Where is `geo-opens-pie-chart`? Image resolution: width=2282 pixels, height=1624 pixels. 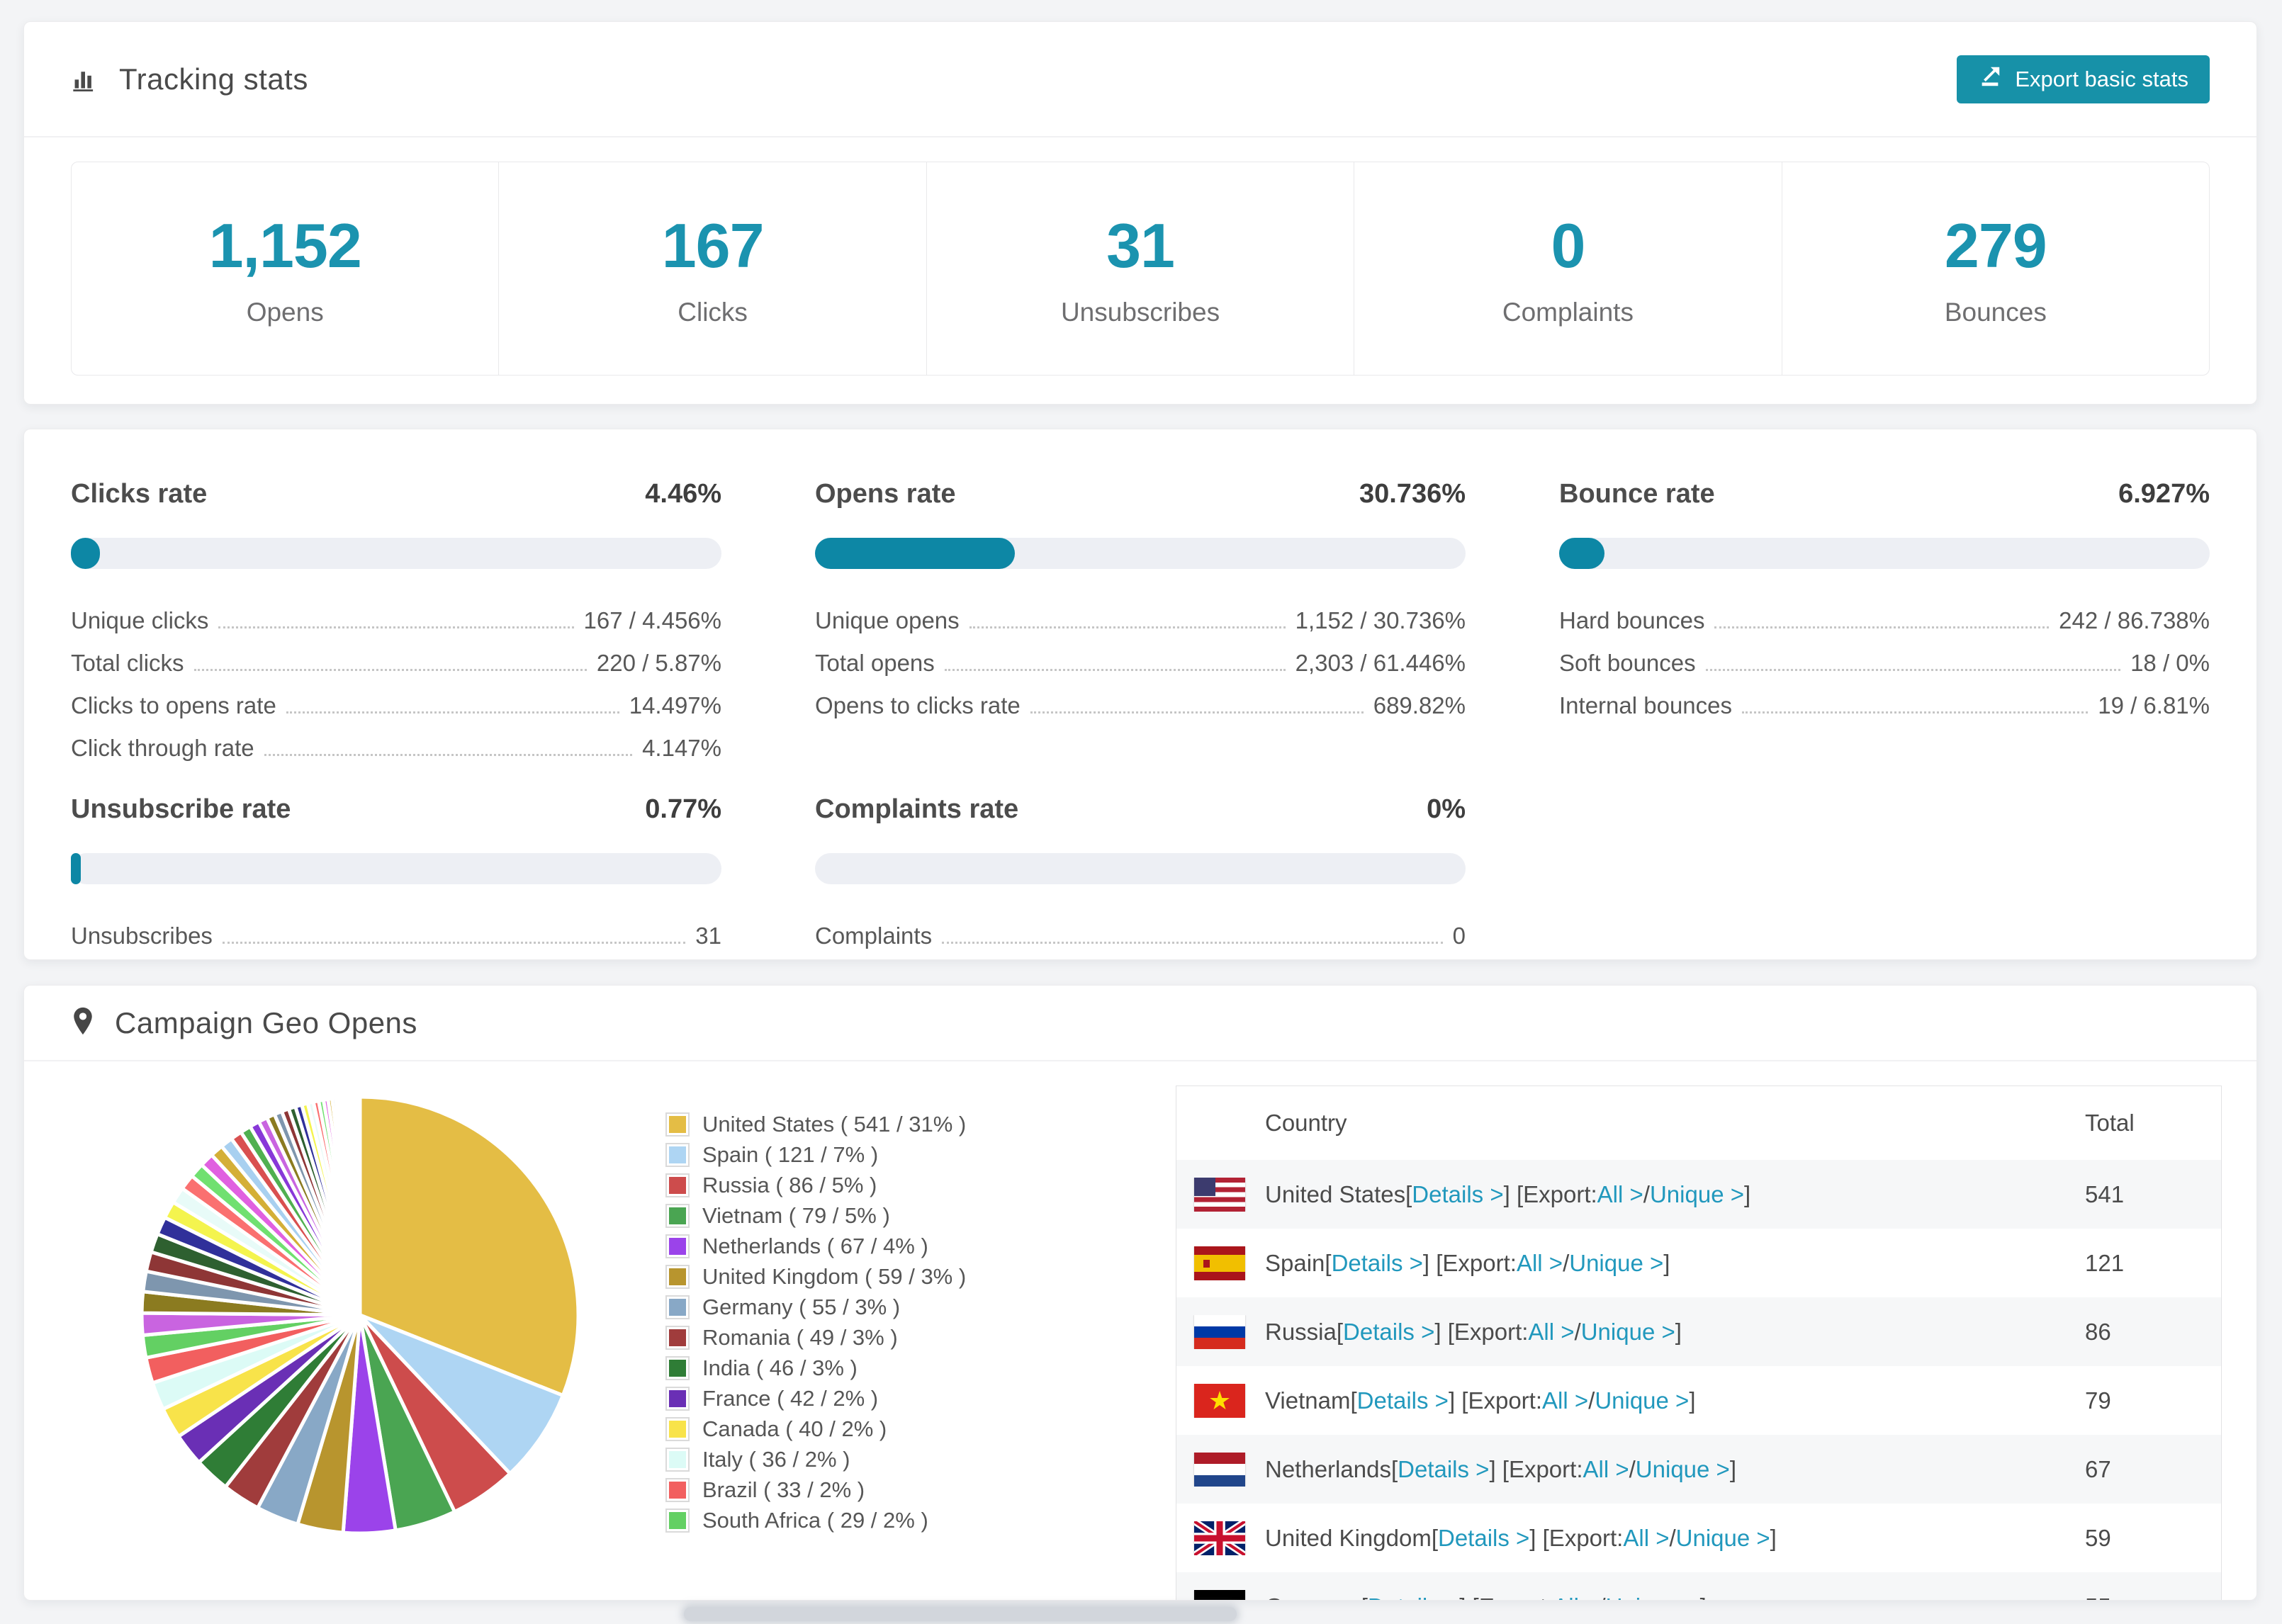
geo-opens-pie-chart is located at coordinates (360, 1315).